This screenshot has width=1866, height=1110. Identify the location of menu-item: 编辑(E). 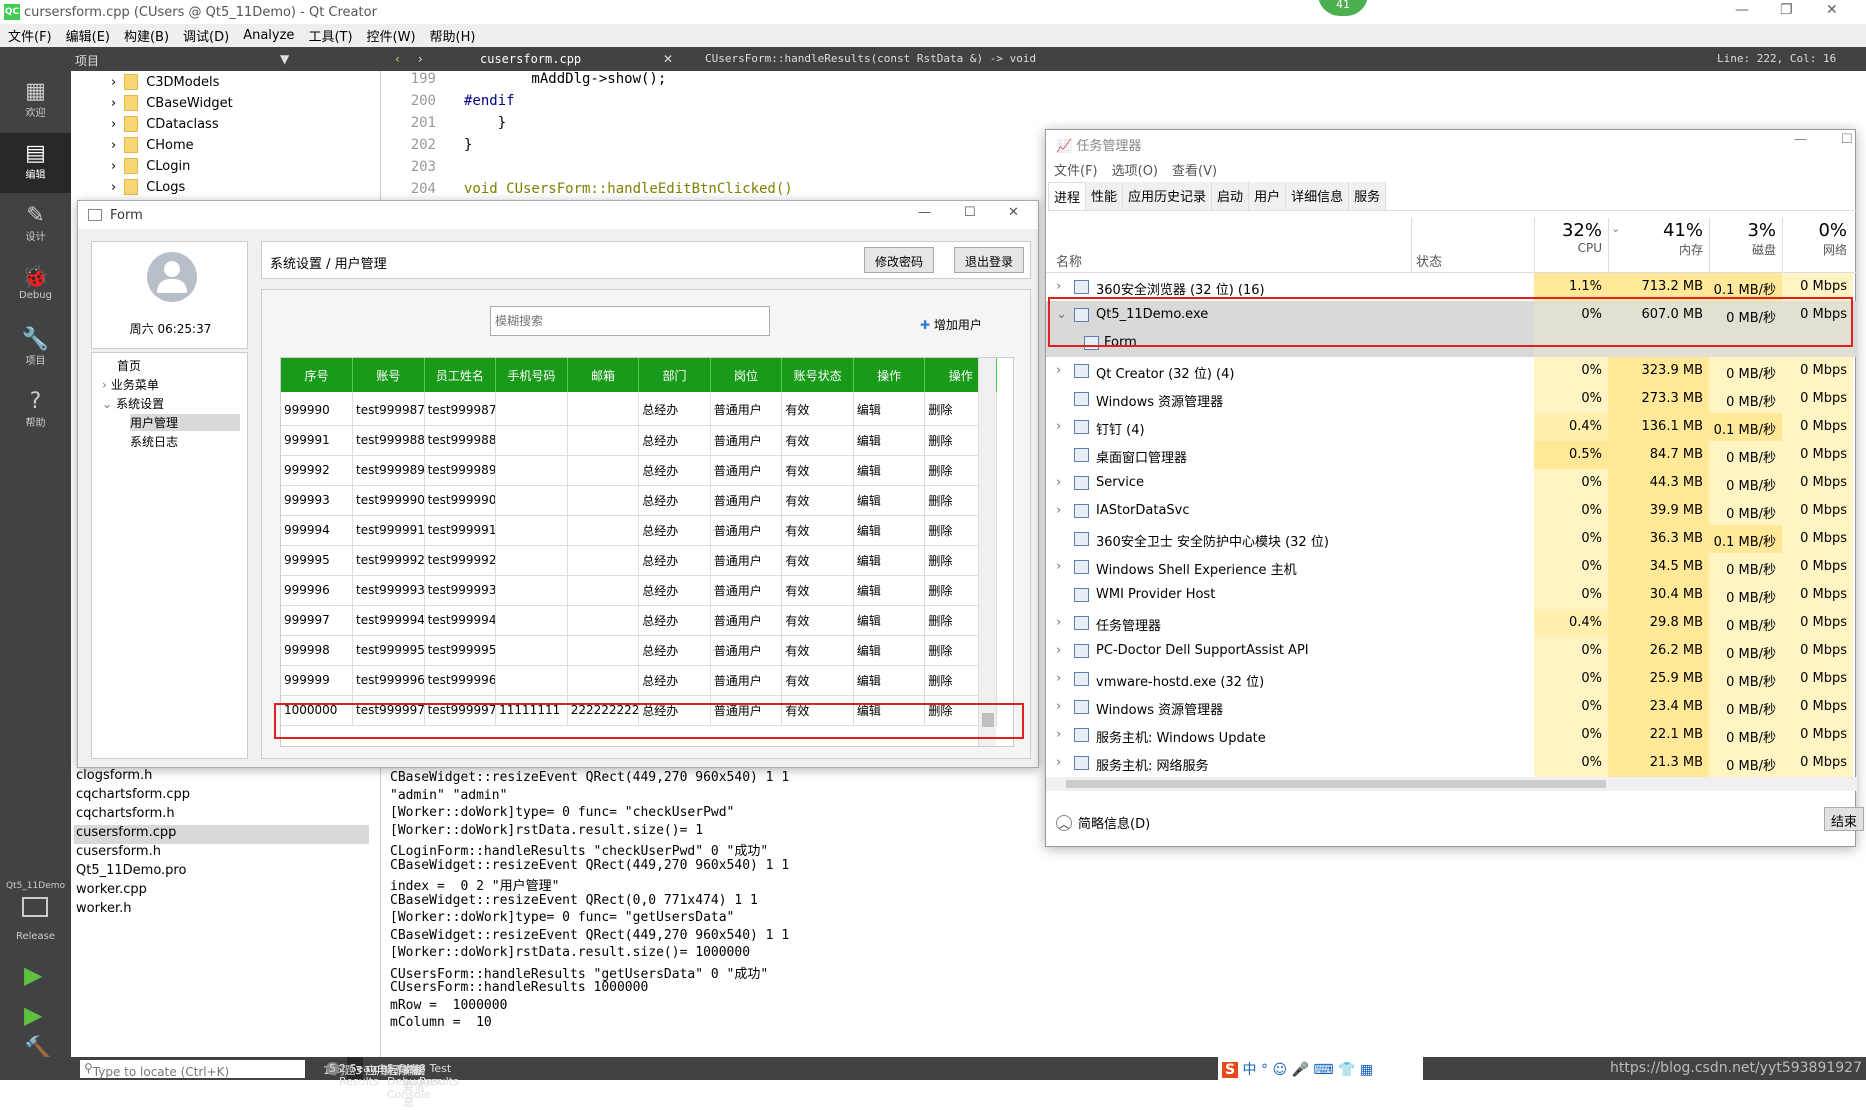
(88, 35).